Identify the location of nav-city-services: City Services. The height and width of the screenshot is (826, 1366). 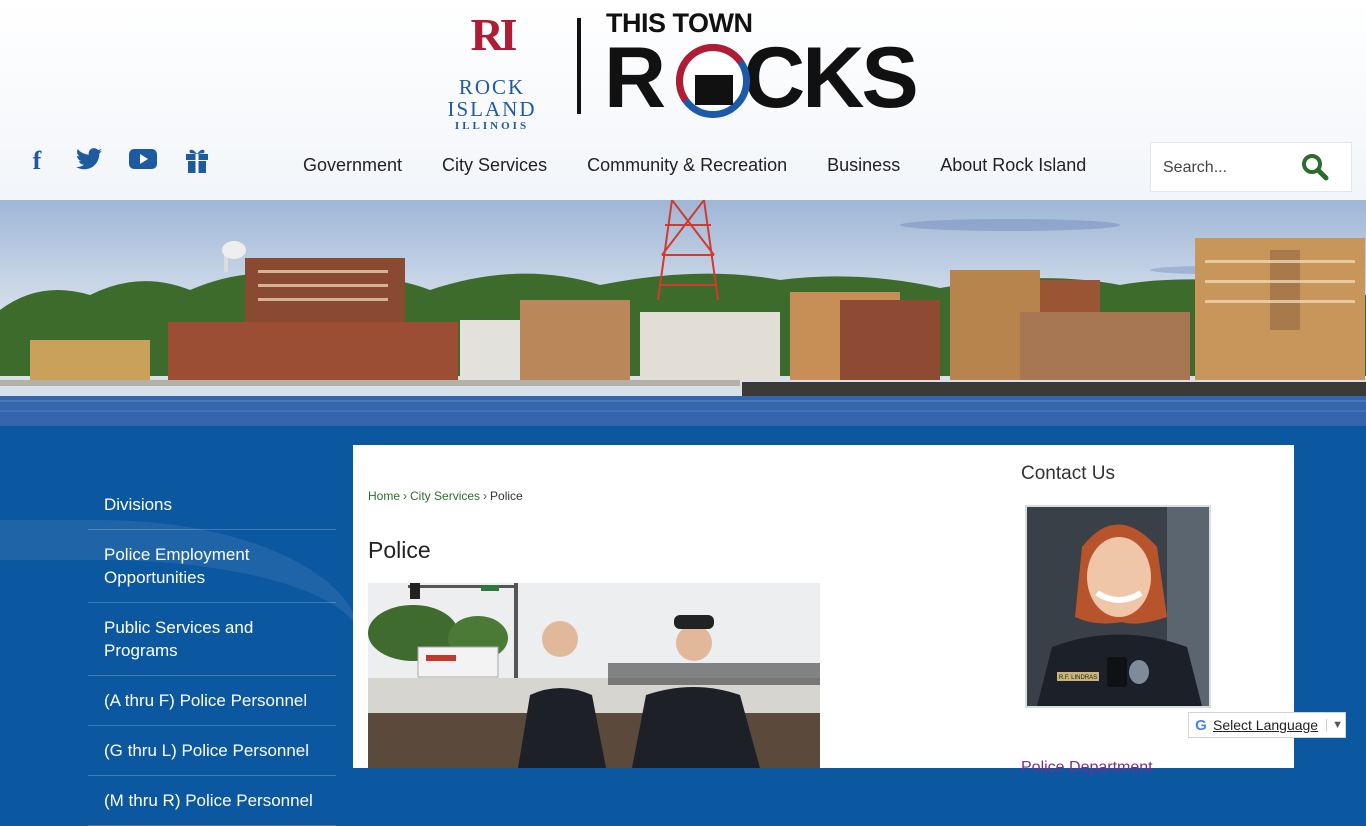
(494, 165).